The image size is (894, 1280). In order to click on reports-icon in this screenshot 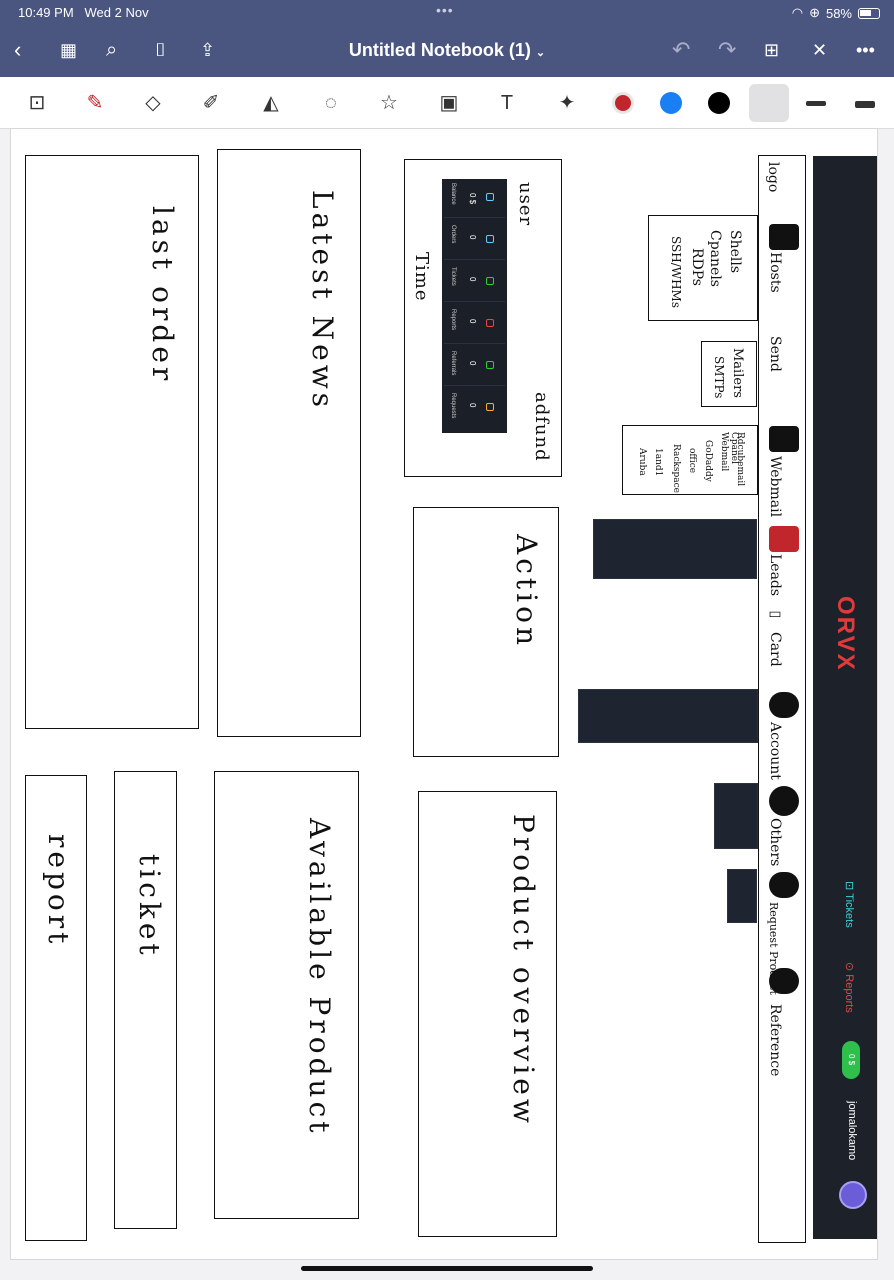, I will do `click(490, 323)`.